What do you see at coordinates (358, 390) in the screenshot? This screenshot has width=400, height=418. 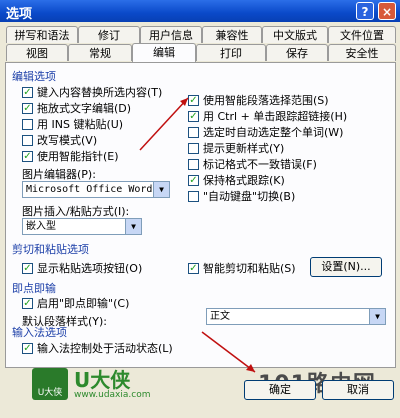 I see `cancel-button: 取消` at bounding box center [358, 390].